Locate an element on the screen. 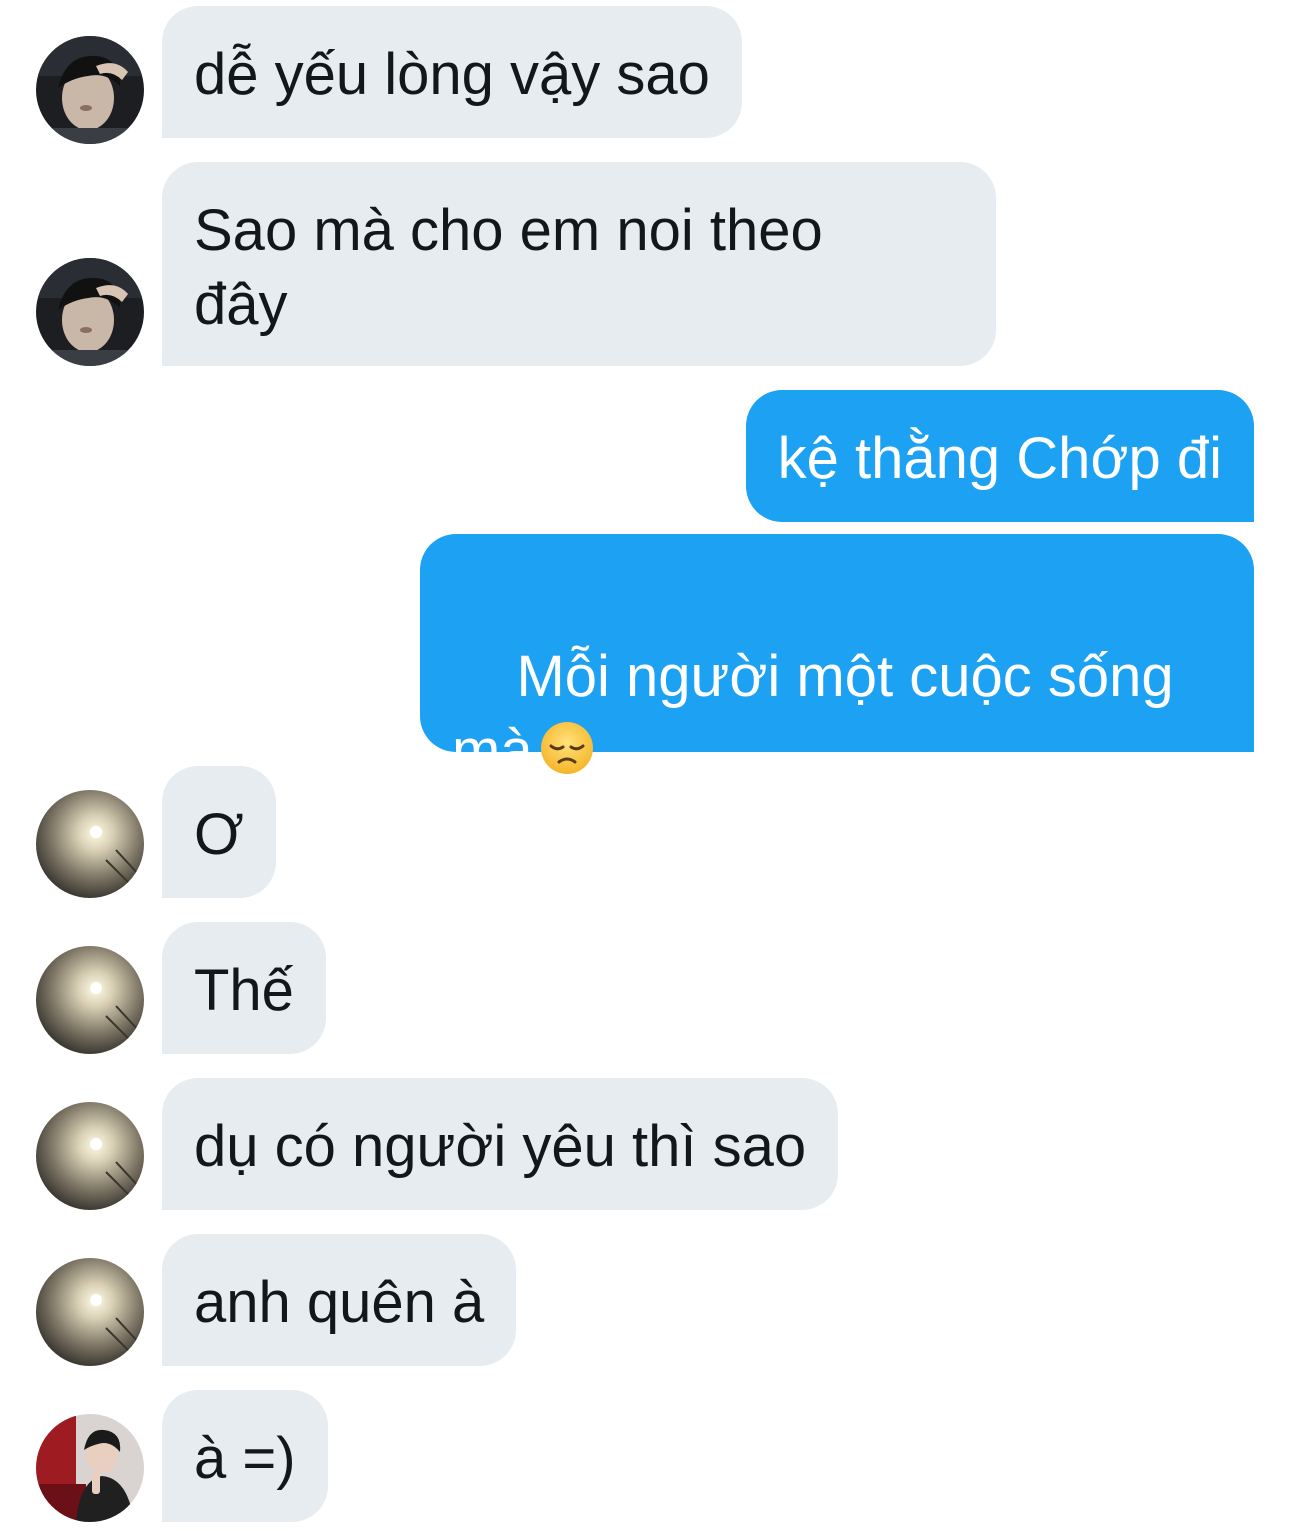 Image resolution: width=1290 pixels, height=1531 pixels. message-row-incoming: Sao mà cho em noi theo đây is located at coordinates (645, 264).